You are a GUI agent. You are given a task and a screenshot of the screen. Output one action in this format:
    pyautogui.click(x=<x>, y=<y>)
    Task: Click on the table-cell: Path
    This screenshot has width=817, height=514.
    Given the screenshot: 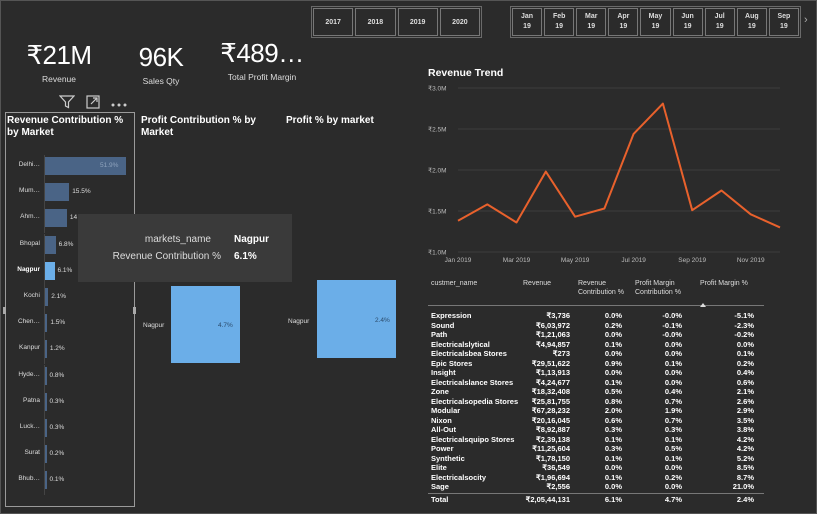 What is the action you would take?
    pyautogui.click(x=439, y=334)
    